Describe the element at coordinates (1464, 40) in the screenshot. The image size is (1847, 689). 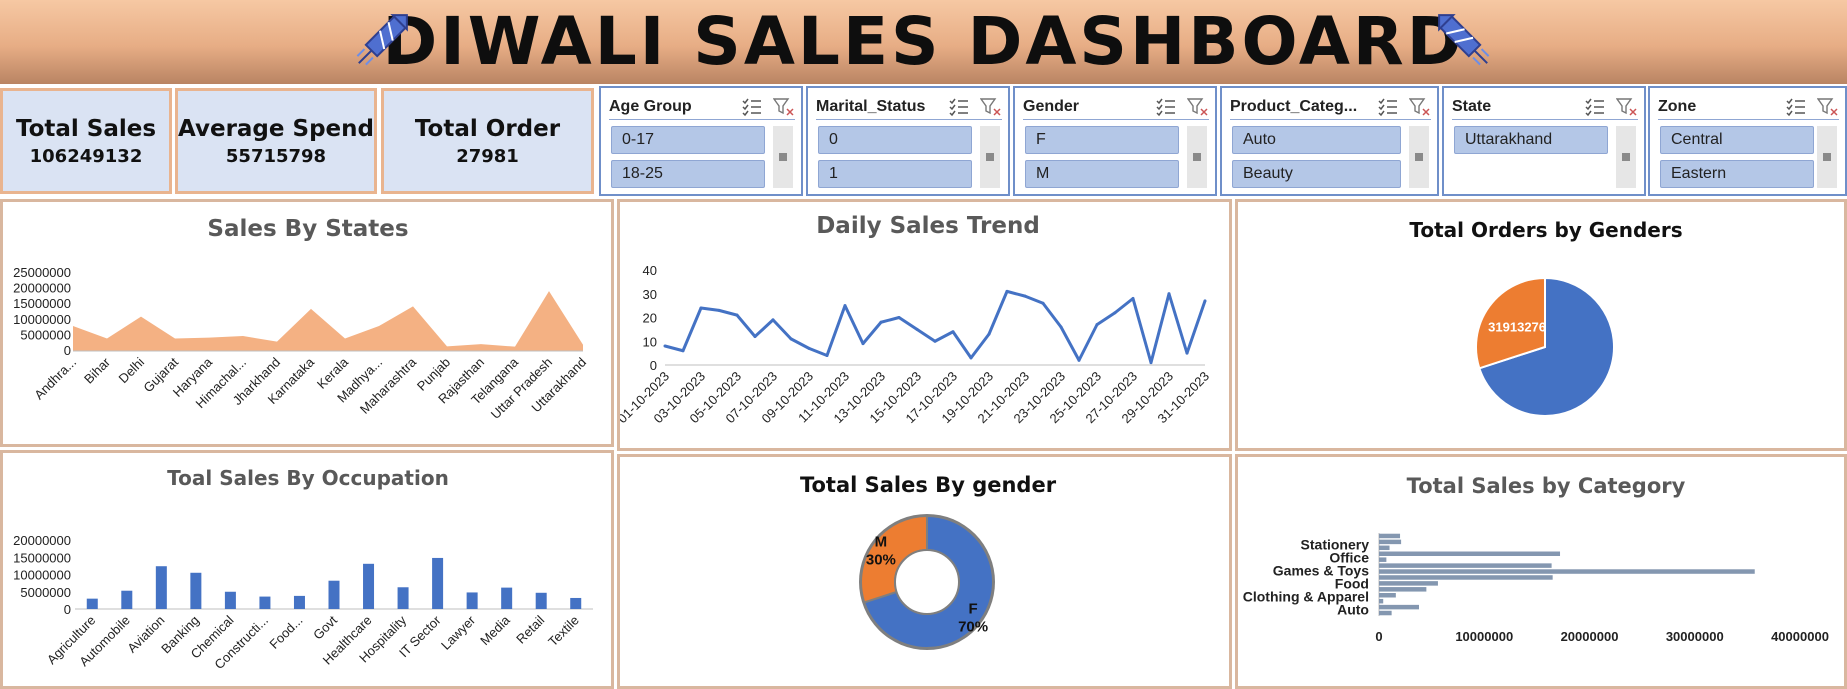
I see `firework-rocket-right-icon` at that location.